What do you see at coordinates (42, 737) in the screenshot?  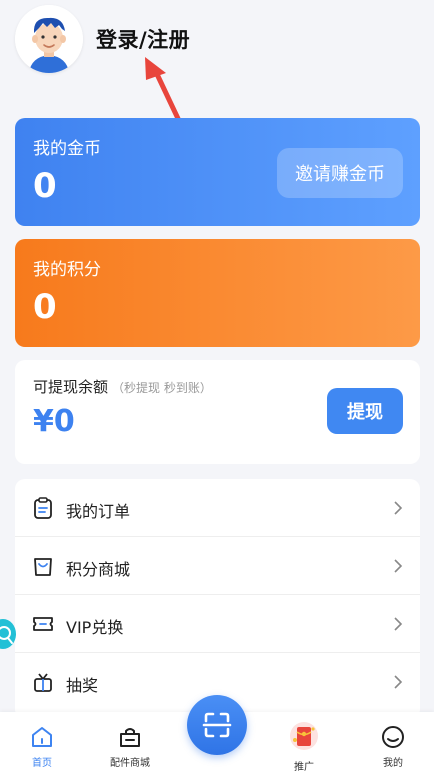 I see `home-icon` at bounding box center [42, 737].